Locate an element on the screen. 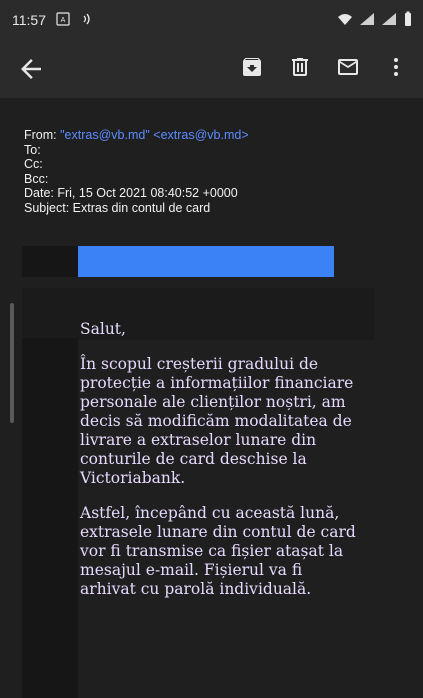 This screenshot has width=423, height=698. svg-text: A is located at coordinates (63, 20).